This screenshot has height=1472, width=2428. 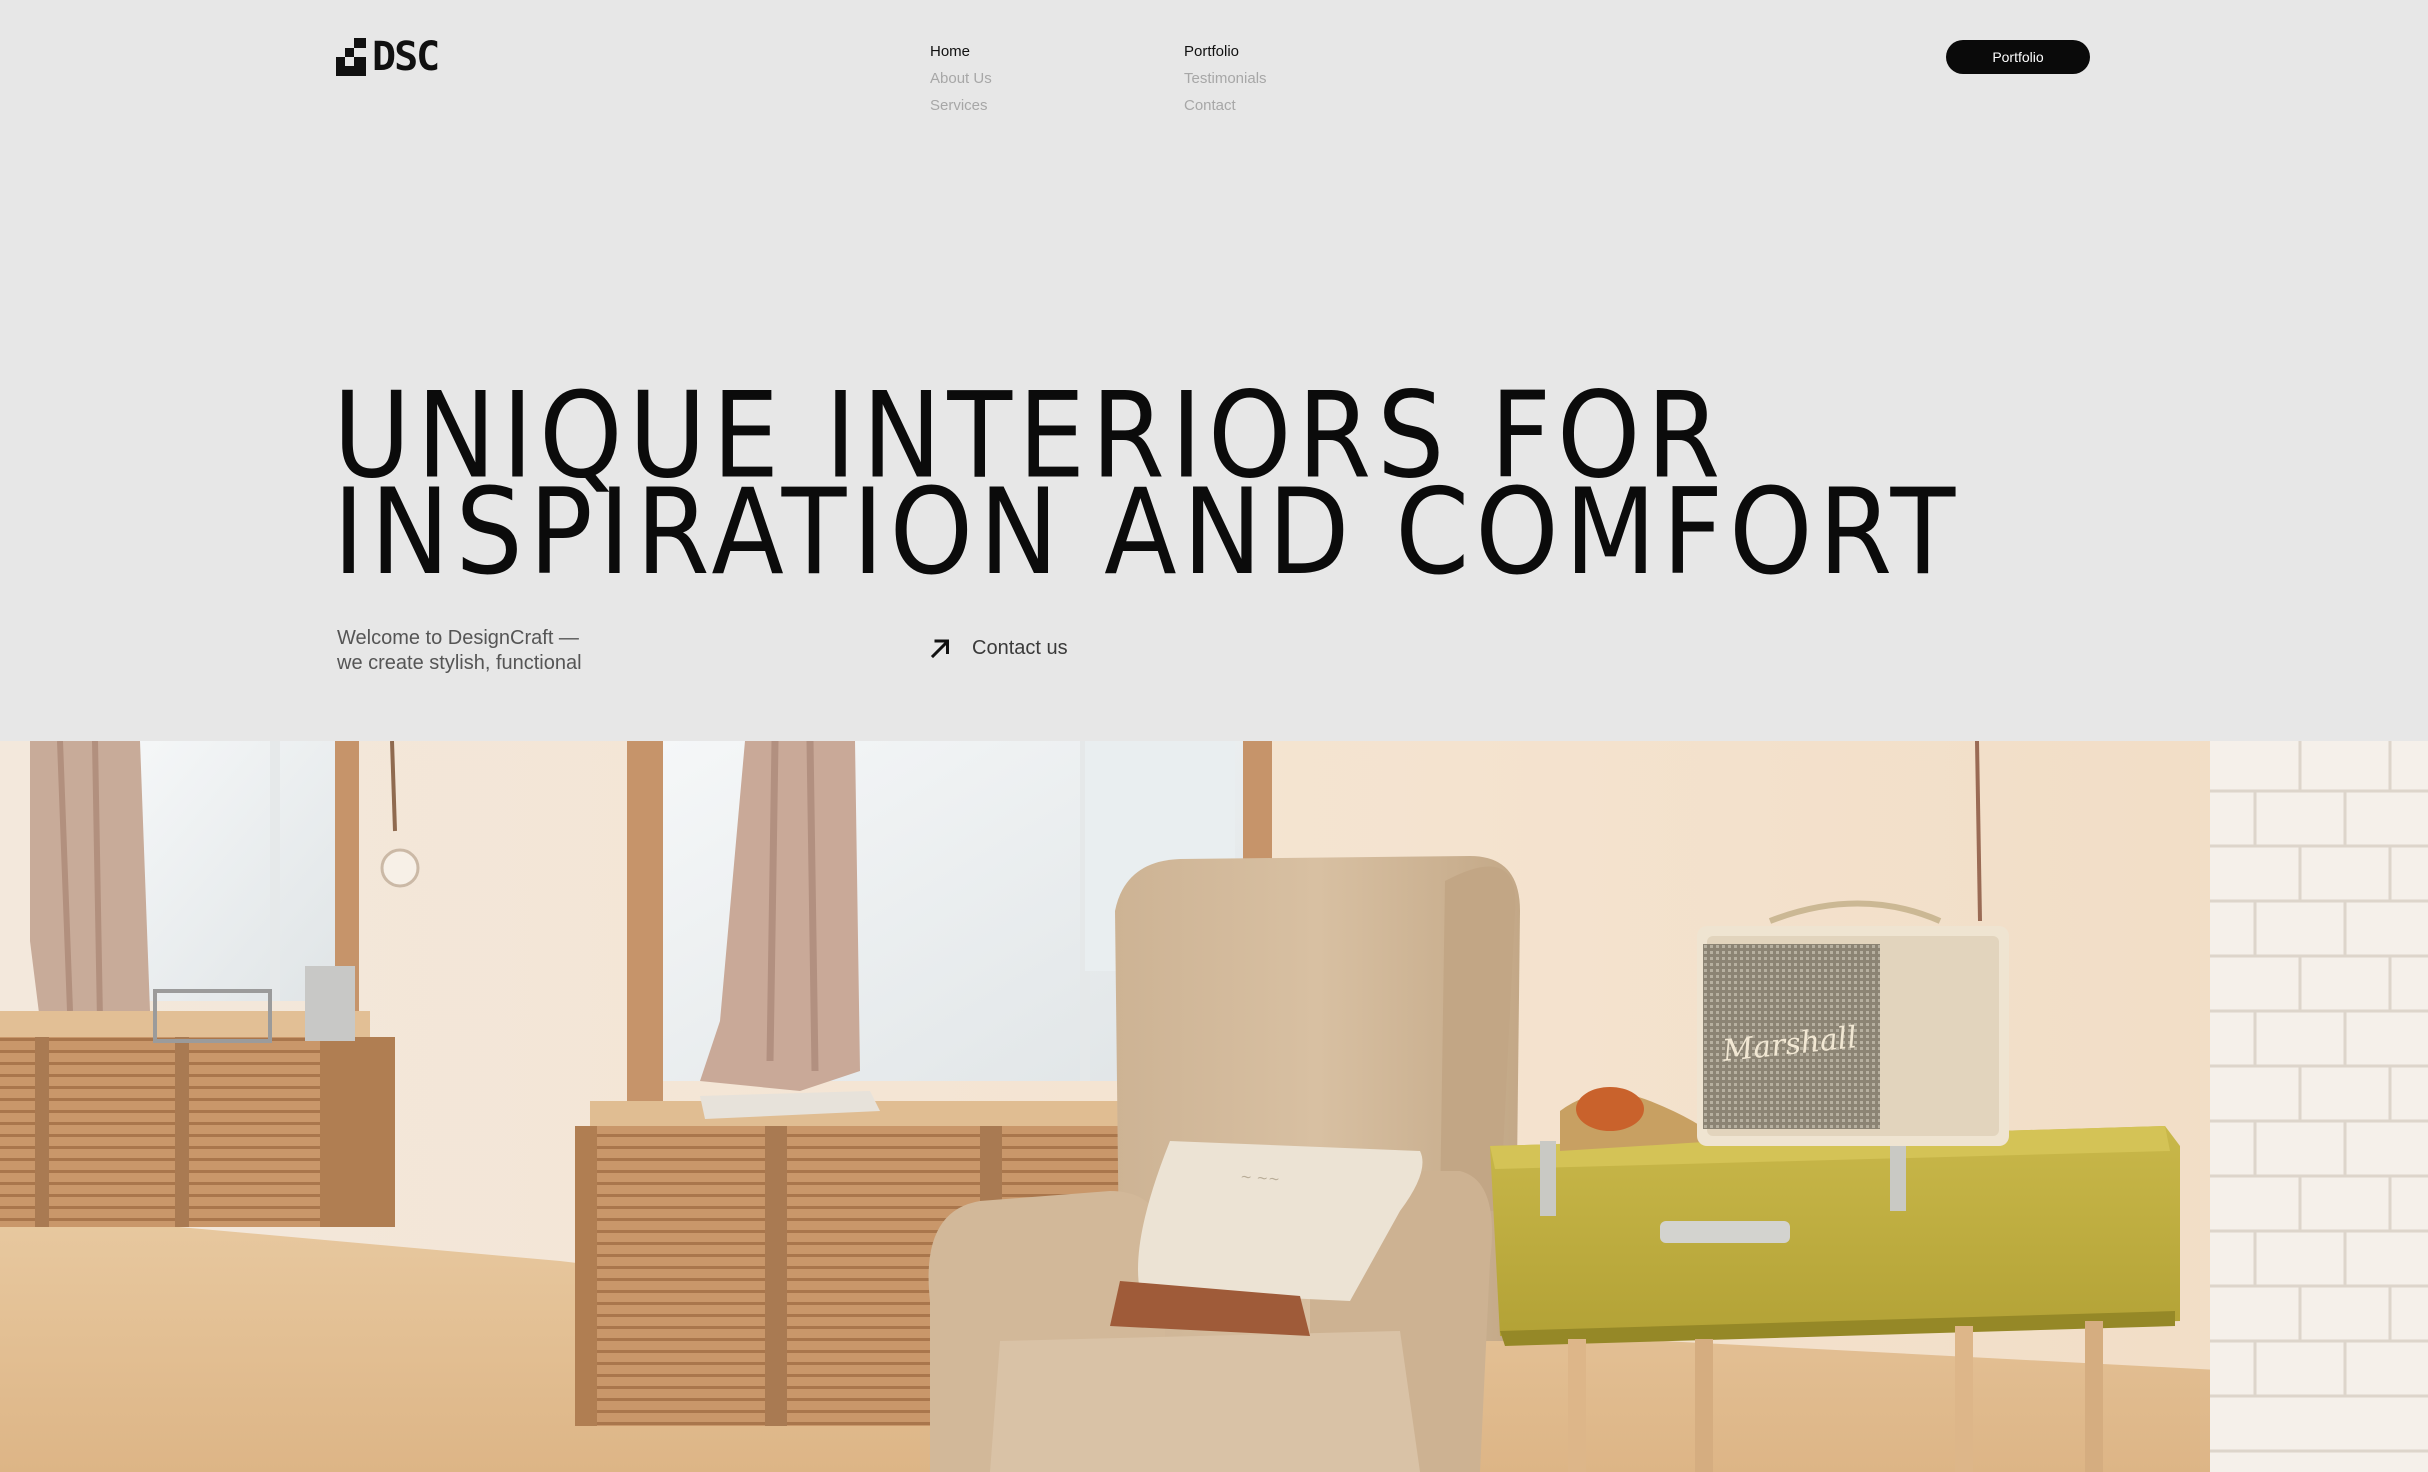 I want to click on contact-us-label: Contact us, so click(x=1020, y=647).